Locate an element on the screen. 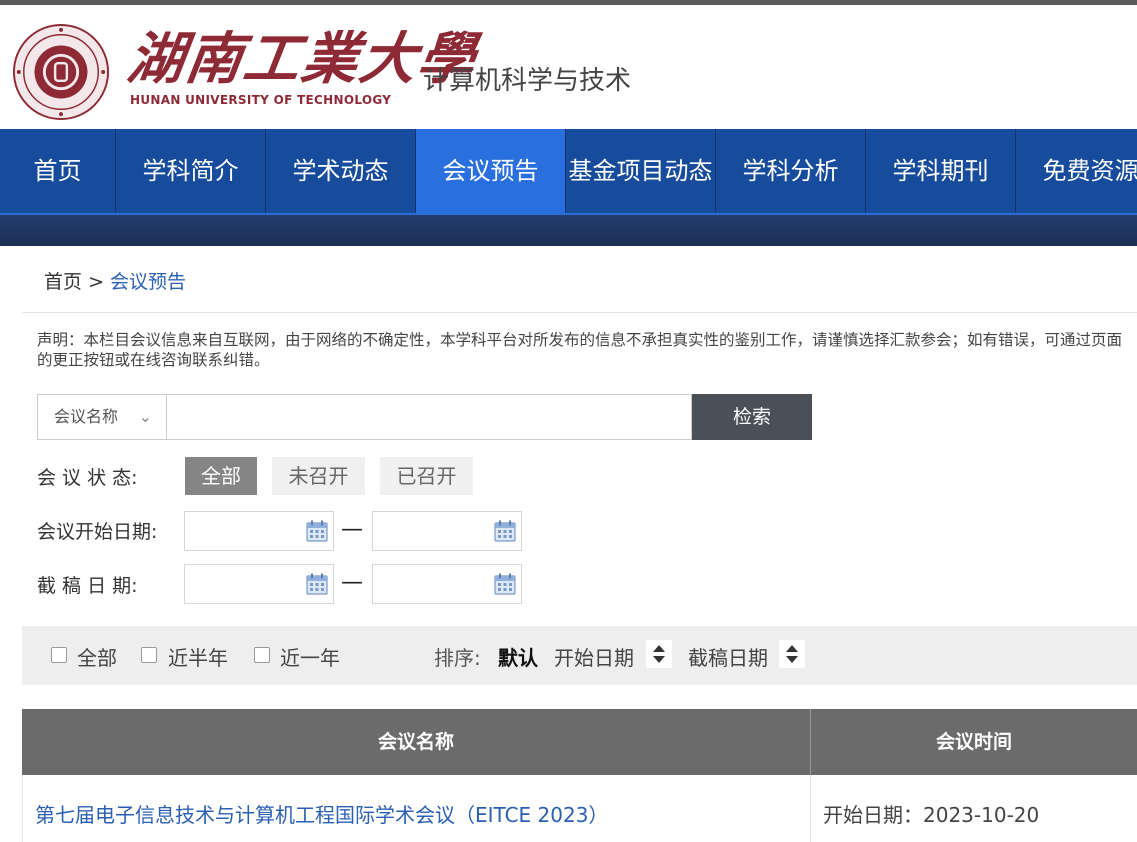 The height and width of the screenshot is (842, 1137). main-nav: 首页 学科简介 学术动态 会议预告 基金项目动态 学科分析 学科期刊 免费资源 is located at coordinates (568, 172).